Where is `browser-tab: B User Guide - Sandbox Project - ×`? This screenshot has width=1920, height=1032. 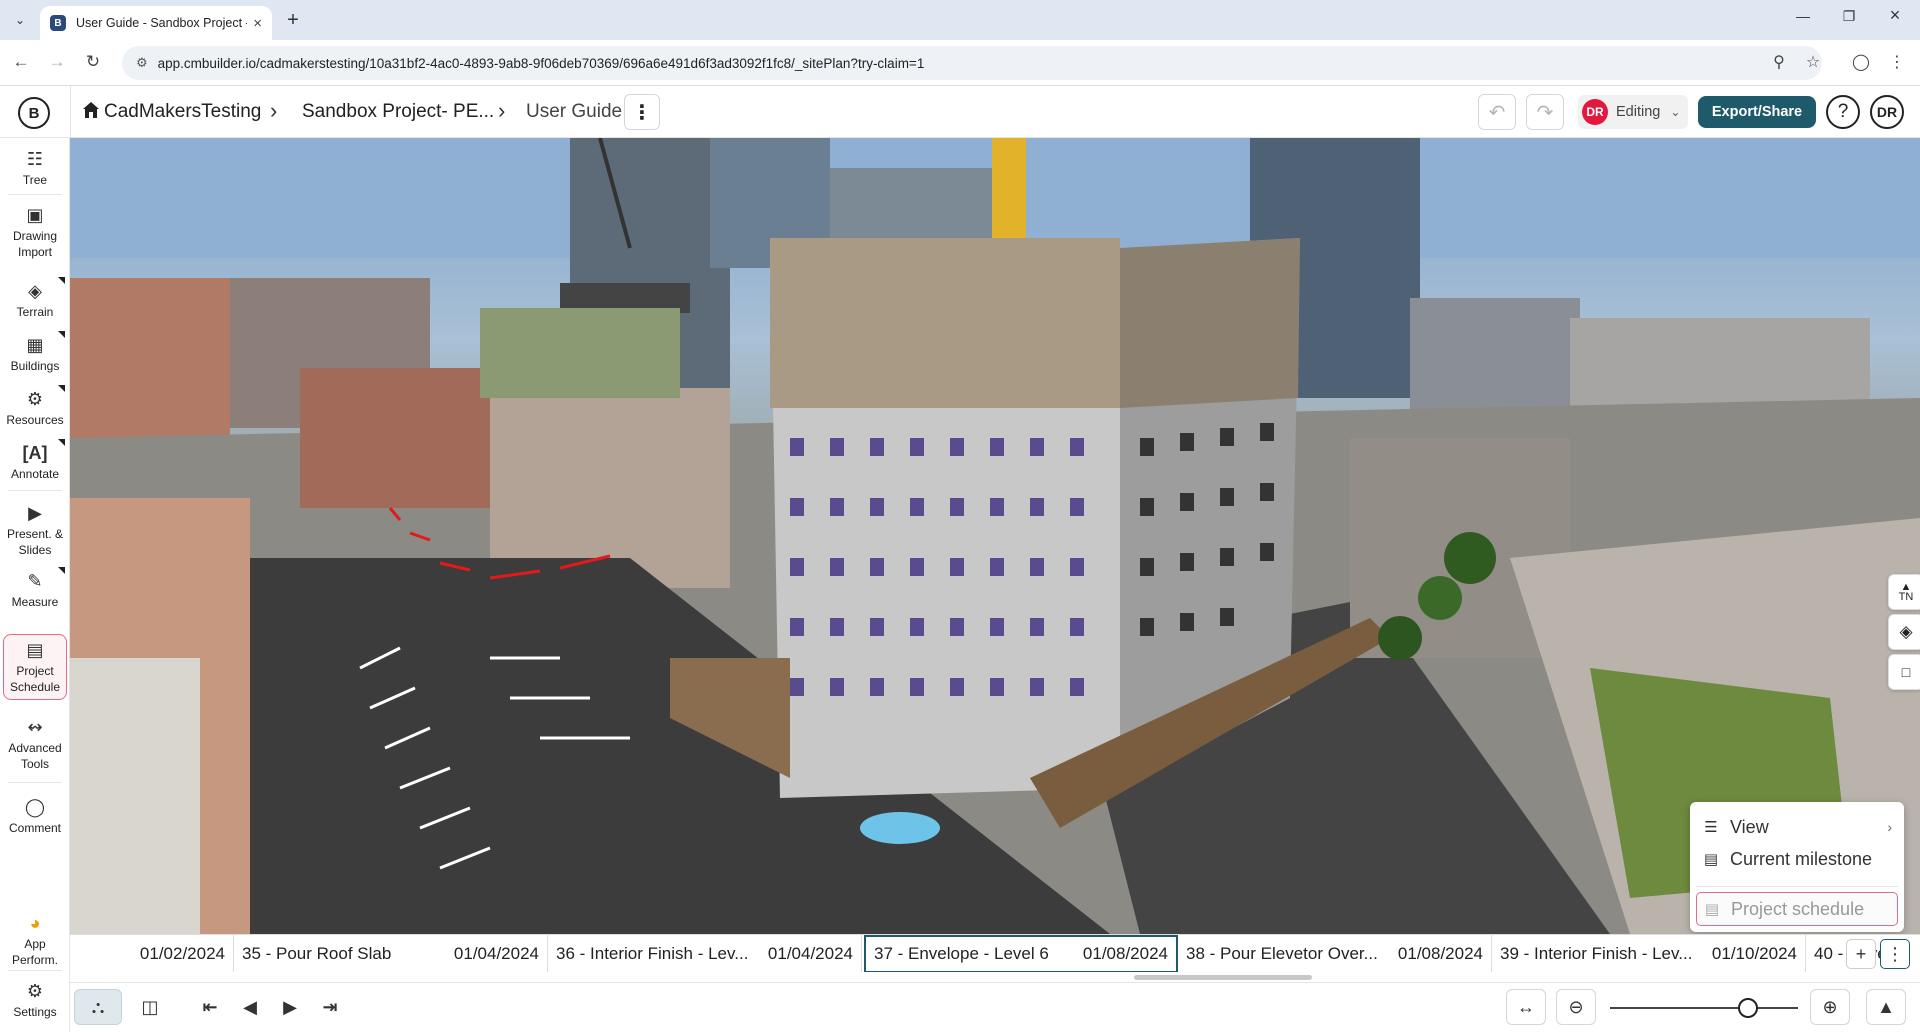
browser-tab: B User Guide - Sandbox Project - × is located at coordinates (156, 23).